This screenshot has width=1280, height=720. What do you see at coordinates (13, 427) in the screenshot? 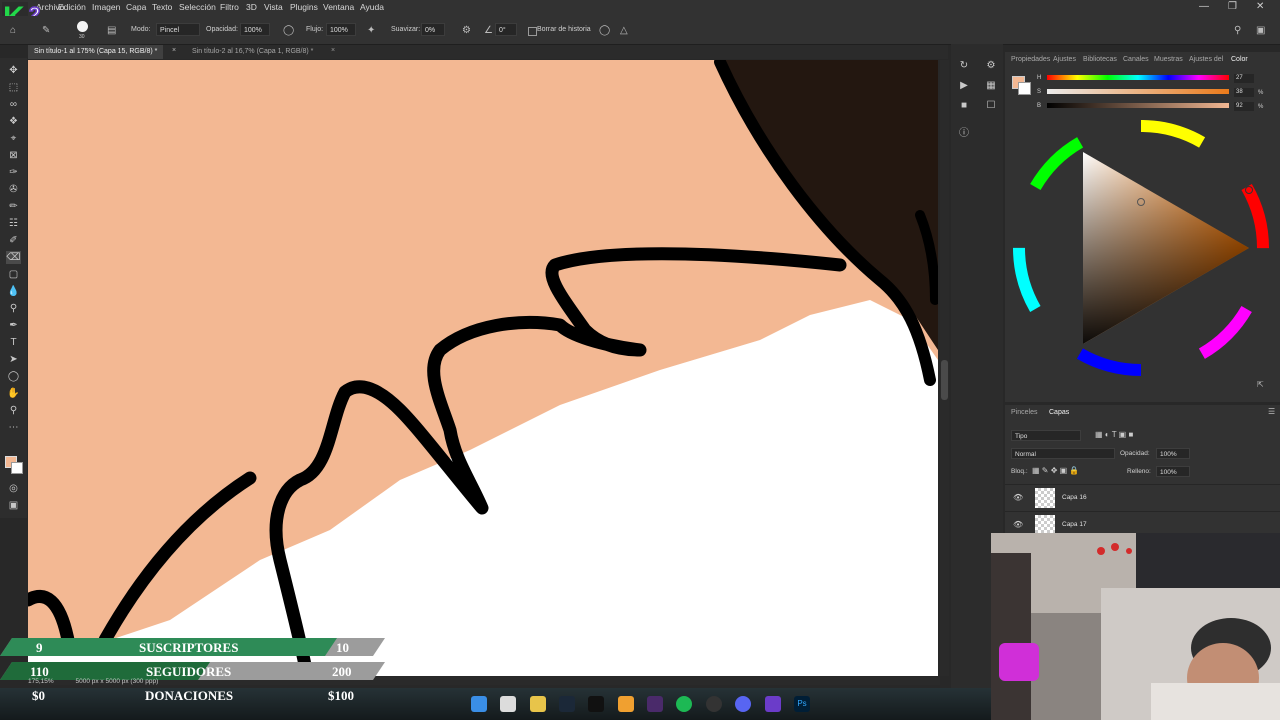
I see `more-tools-icon: ⋯` at bounding box center [13, 427].